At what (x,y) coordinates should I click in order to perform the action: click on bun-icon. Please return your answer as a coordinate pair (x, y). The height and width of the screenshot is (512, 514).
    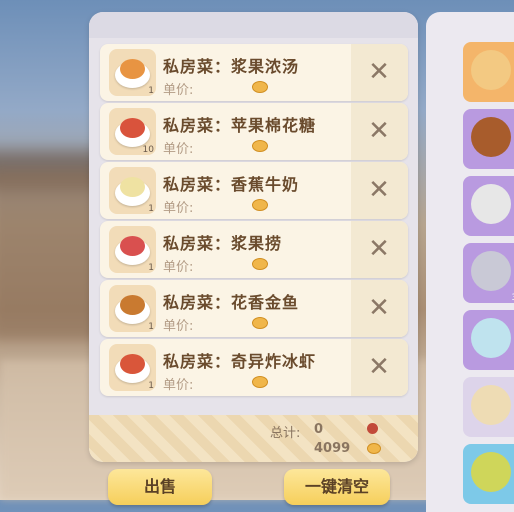
    Looking at the image, I should click on (491, 405).